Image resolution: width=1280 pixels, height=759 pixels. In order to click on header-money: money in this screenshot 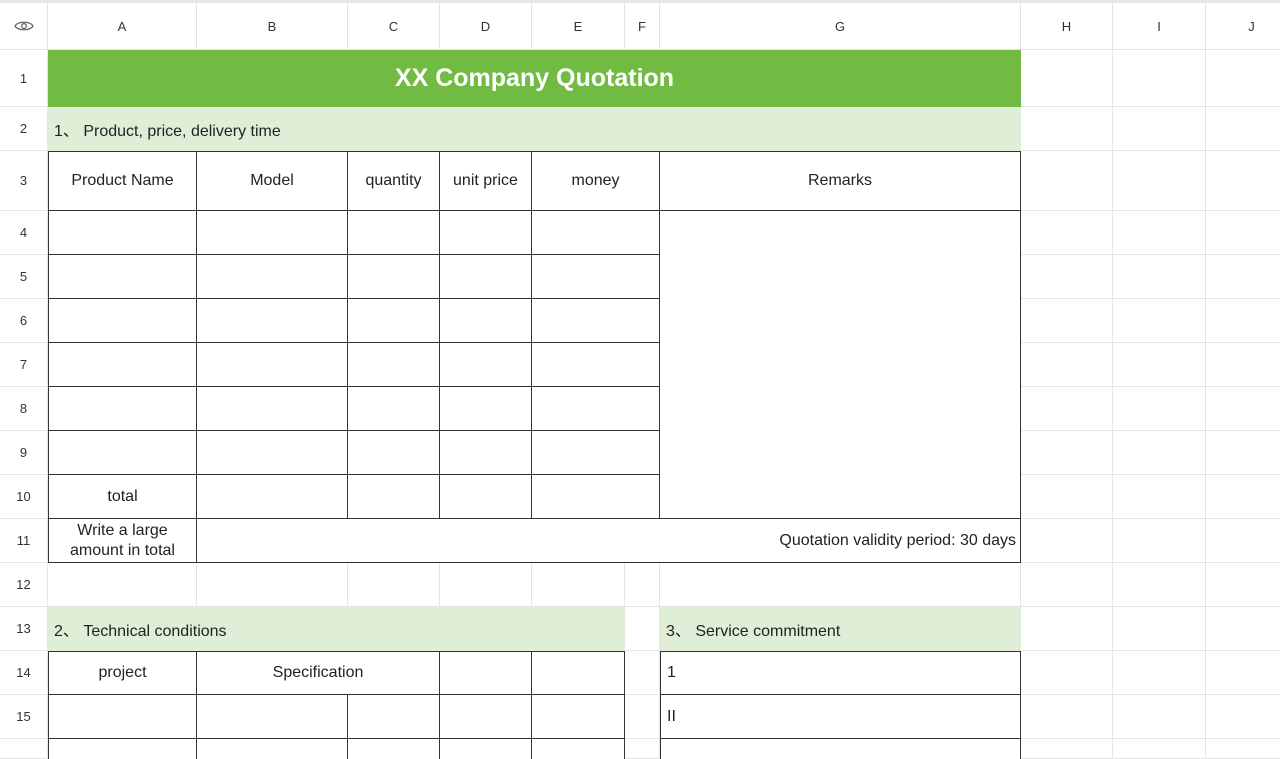, I will do `click(596, 181)`.